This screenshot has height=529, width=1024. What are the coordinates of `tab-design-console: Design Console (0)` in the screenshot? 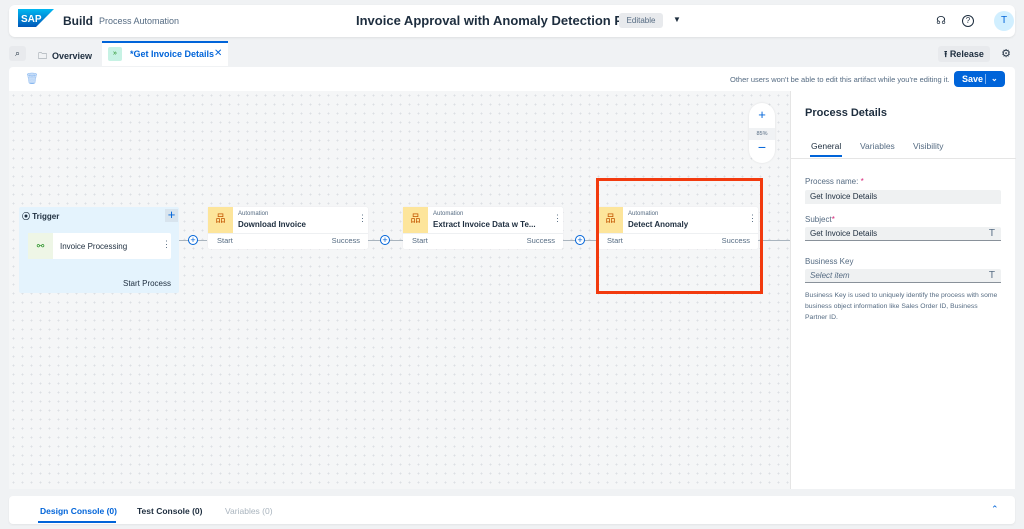 It's located at (78, 511).